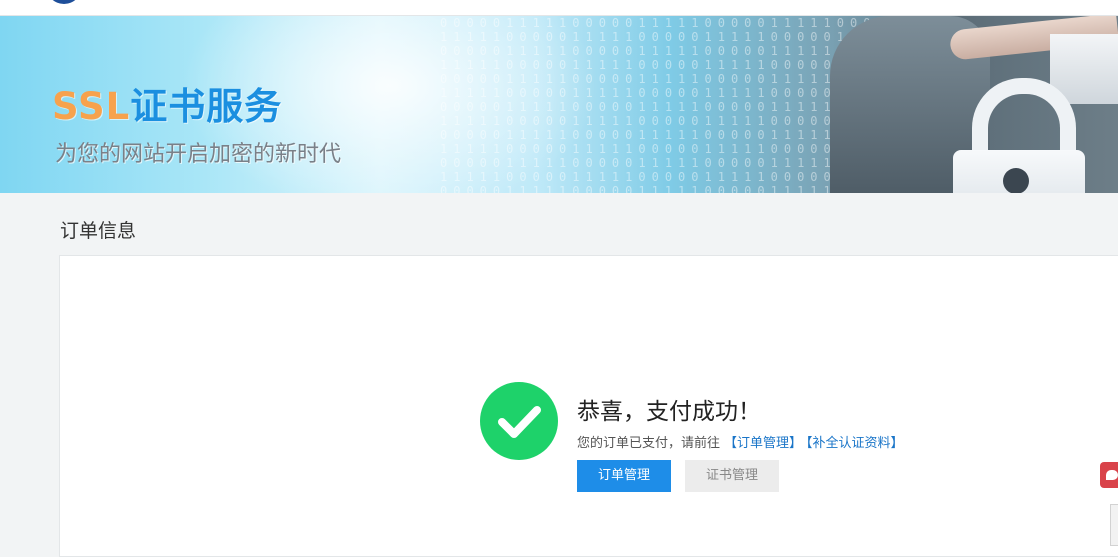 This screenshot has height=557, width=1118. I want to click on banner-title: SSL证书服务, so click(167, 103).